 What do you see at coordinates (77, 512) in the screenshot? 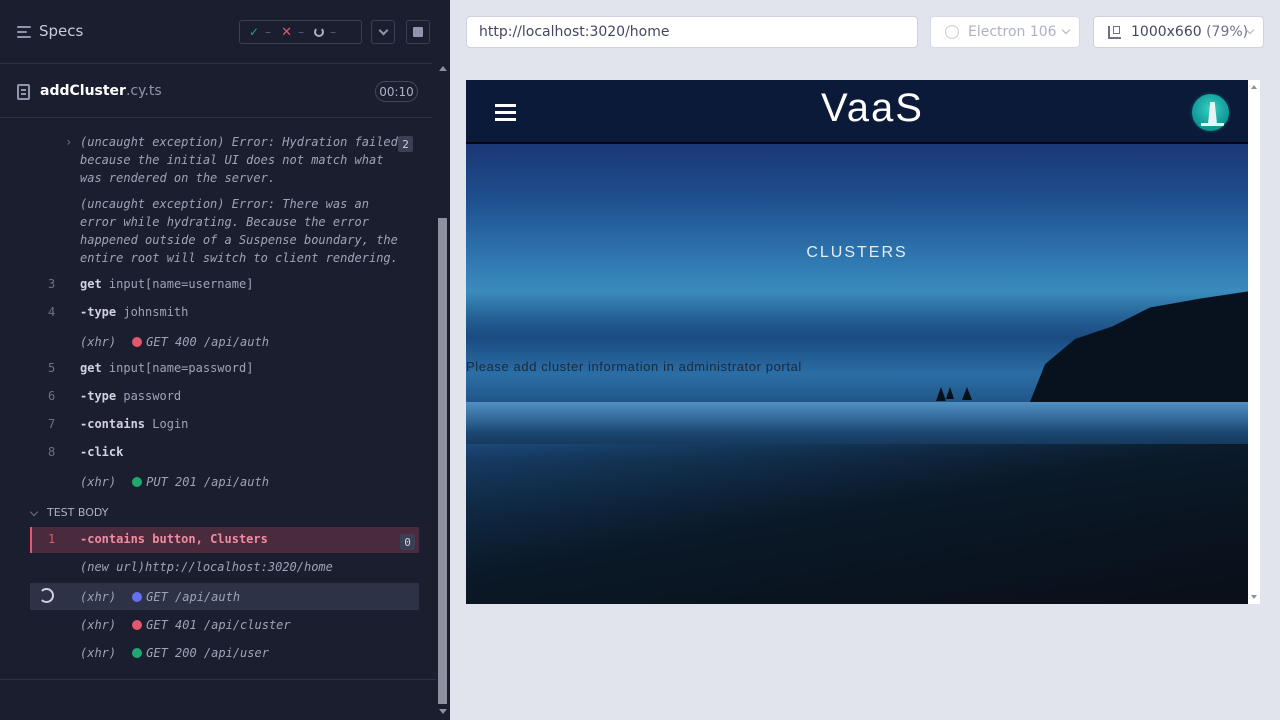
I see `test-body-label: TEST BODY` at bounding box center [77, 512].